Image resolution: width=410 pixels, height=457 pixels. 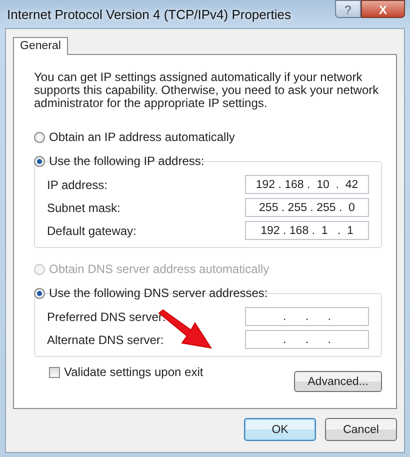 What do you see at coordinates (91, 231) in the screenshot?
I see `field-label: Default gateway:` at bounding box center [91, 231].